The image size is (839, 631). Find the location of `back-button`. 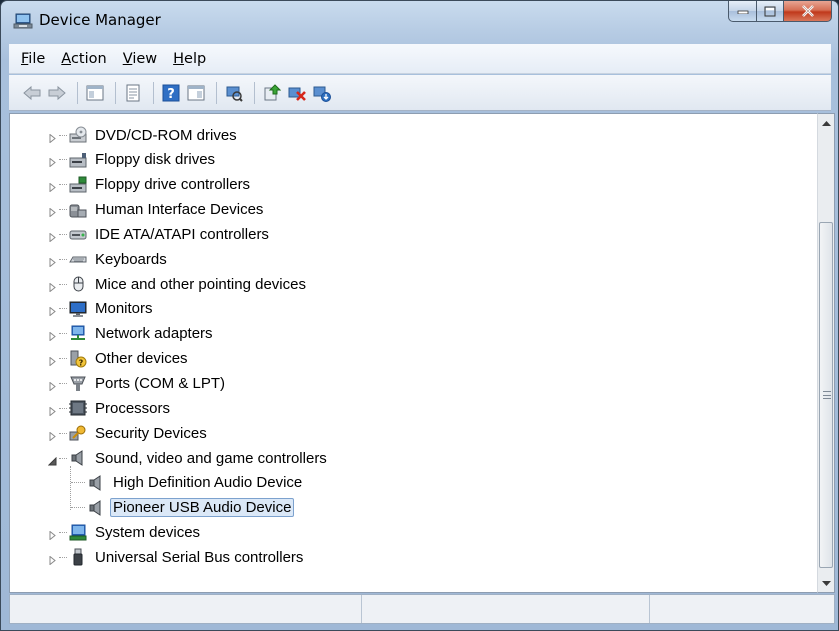

back-button is located at coordinates (32, 93).